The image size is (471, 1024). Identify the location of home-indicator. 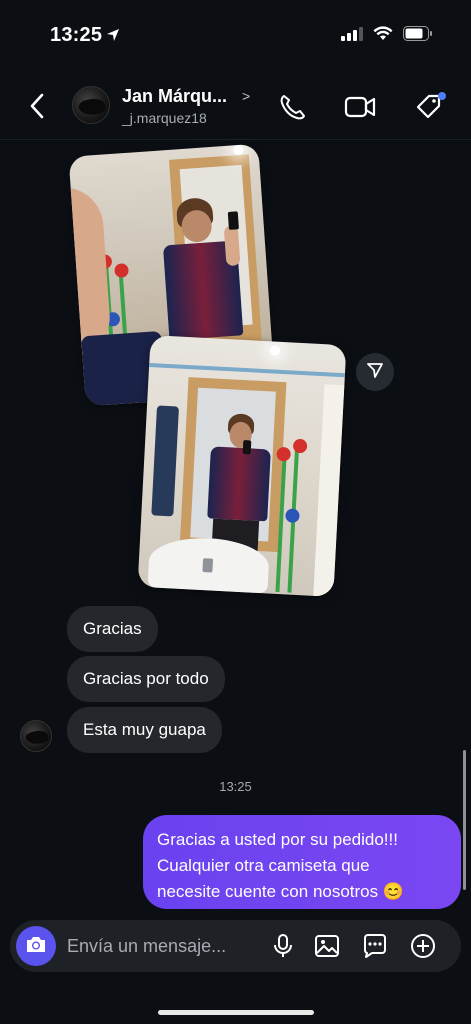
(236, 1012).